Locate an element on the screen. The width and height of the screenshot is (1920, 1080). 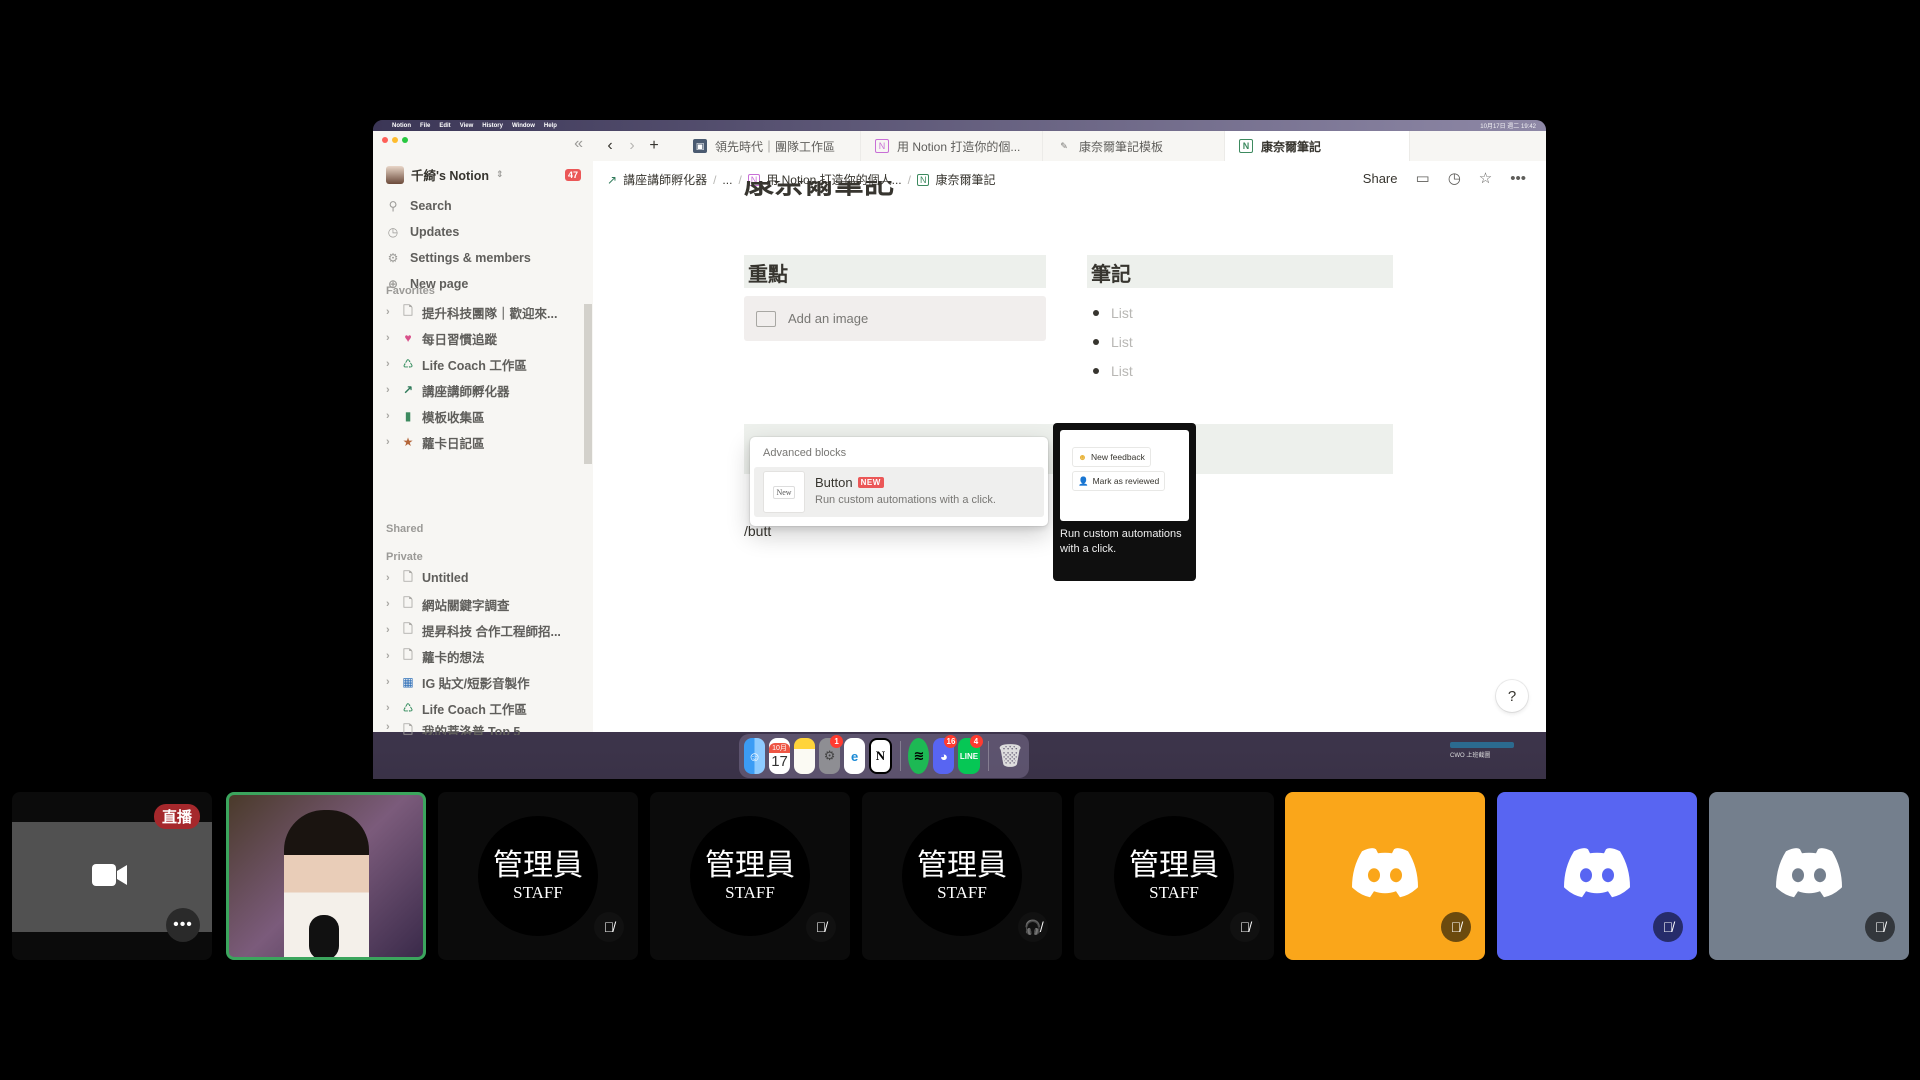
add-image-block: Add an image is located at coordinates (895, 318).